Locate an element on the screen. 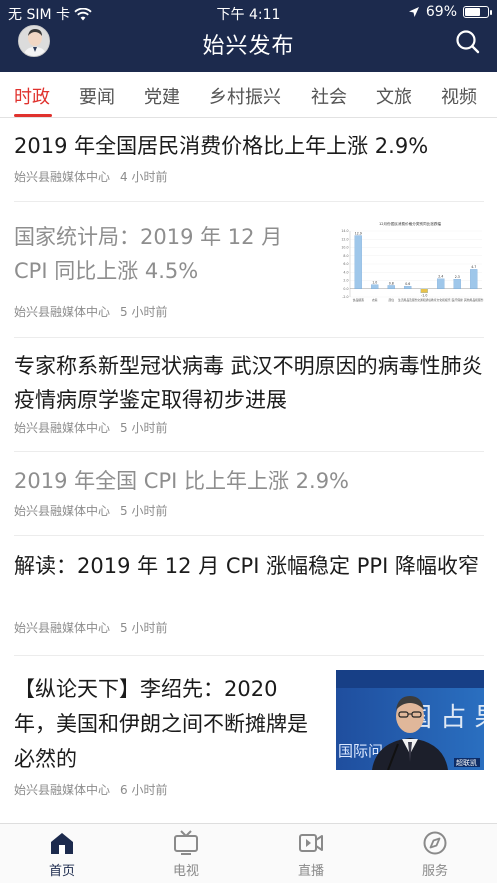 The height and width of the screenshot is (883, 497). location-arrow-icon is located at coordinates (413, 12).